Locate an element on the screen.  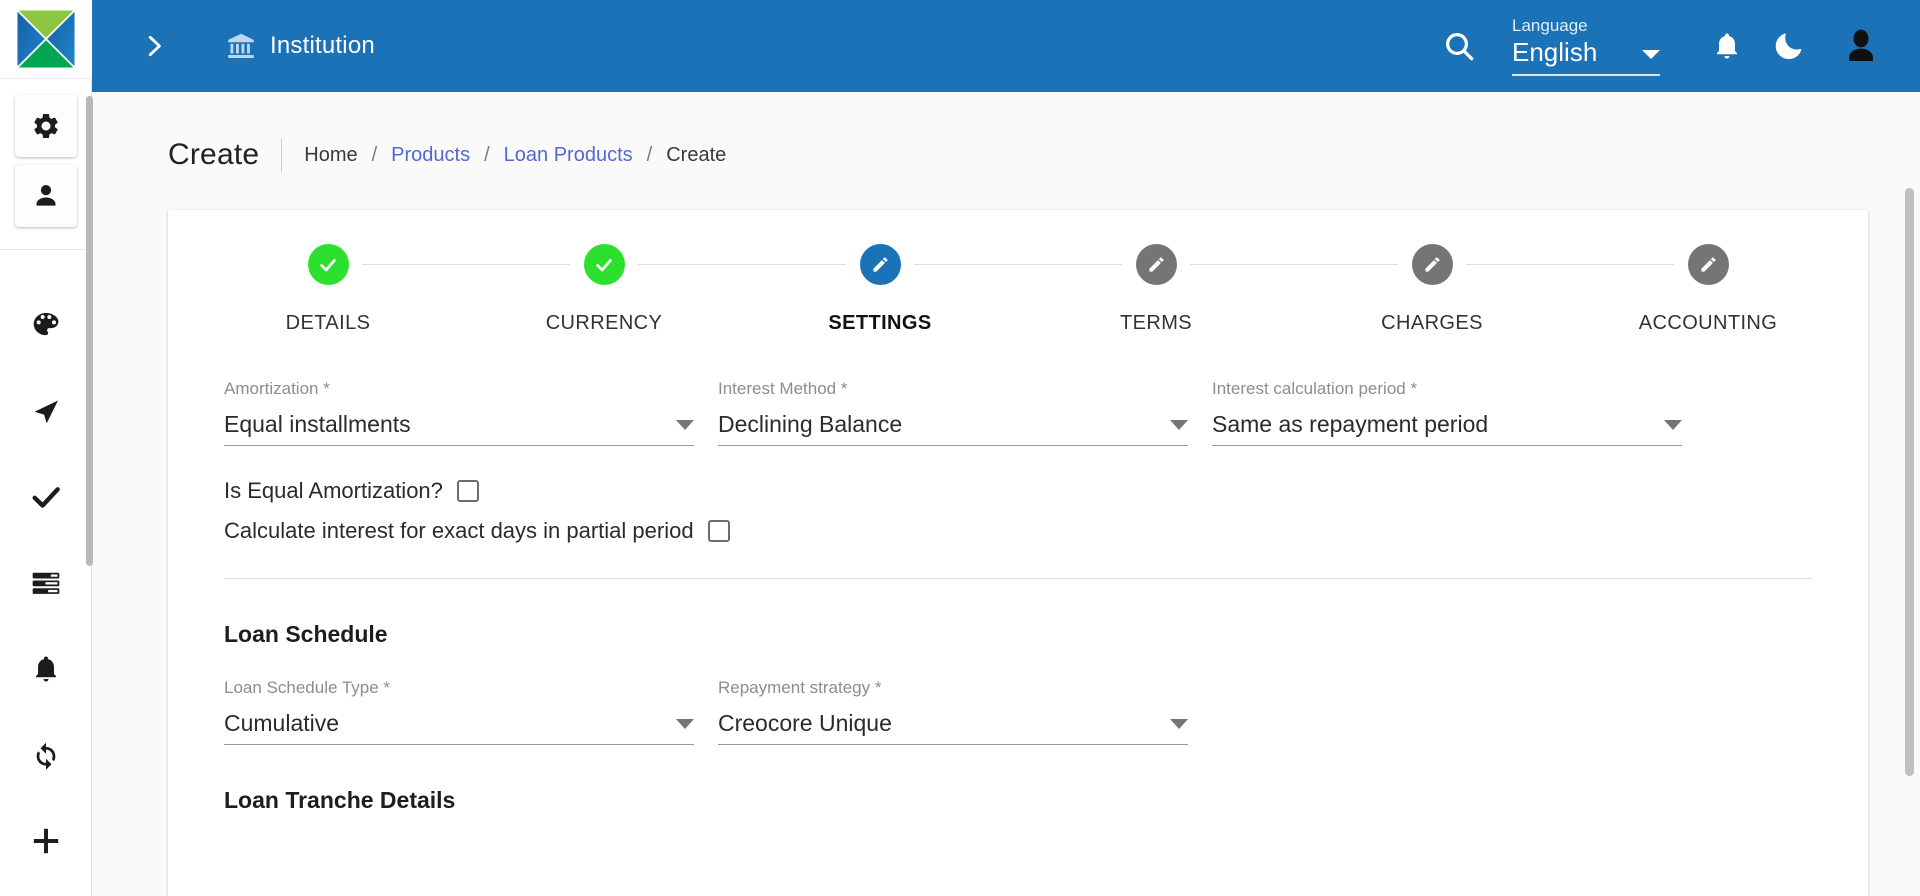
step-bubble-details is located at coordinates (328, 264).